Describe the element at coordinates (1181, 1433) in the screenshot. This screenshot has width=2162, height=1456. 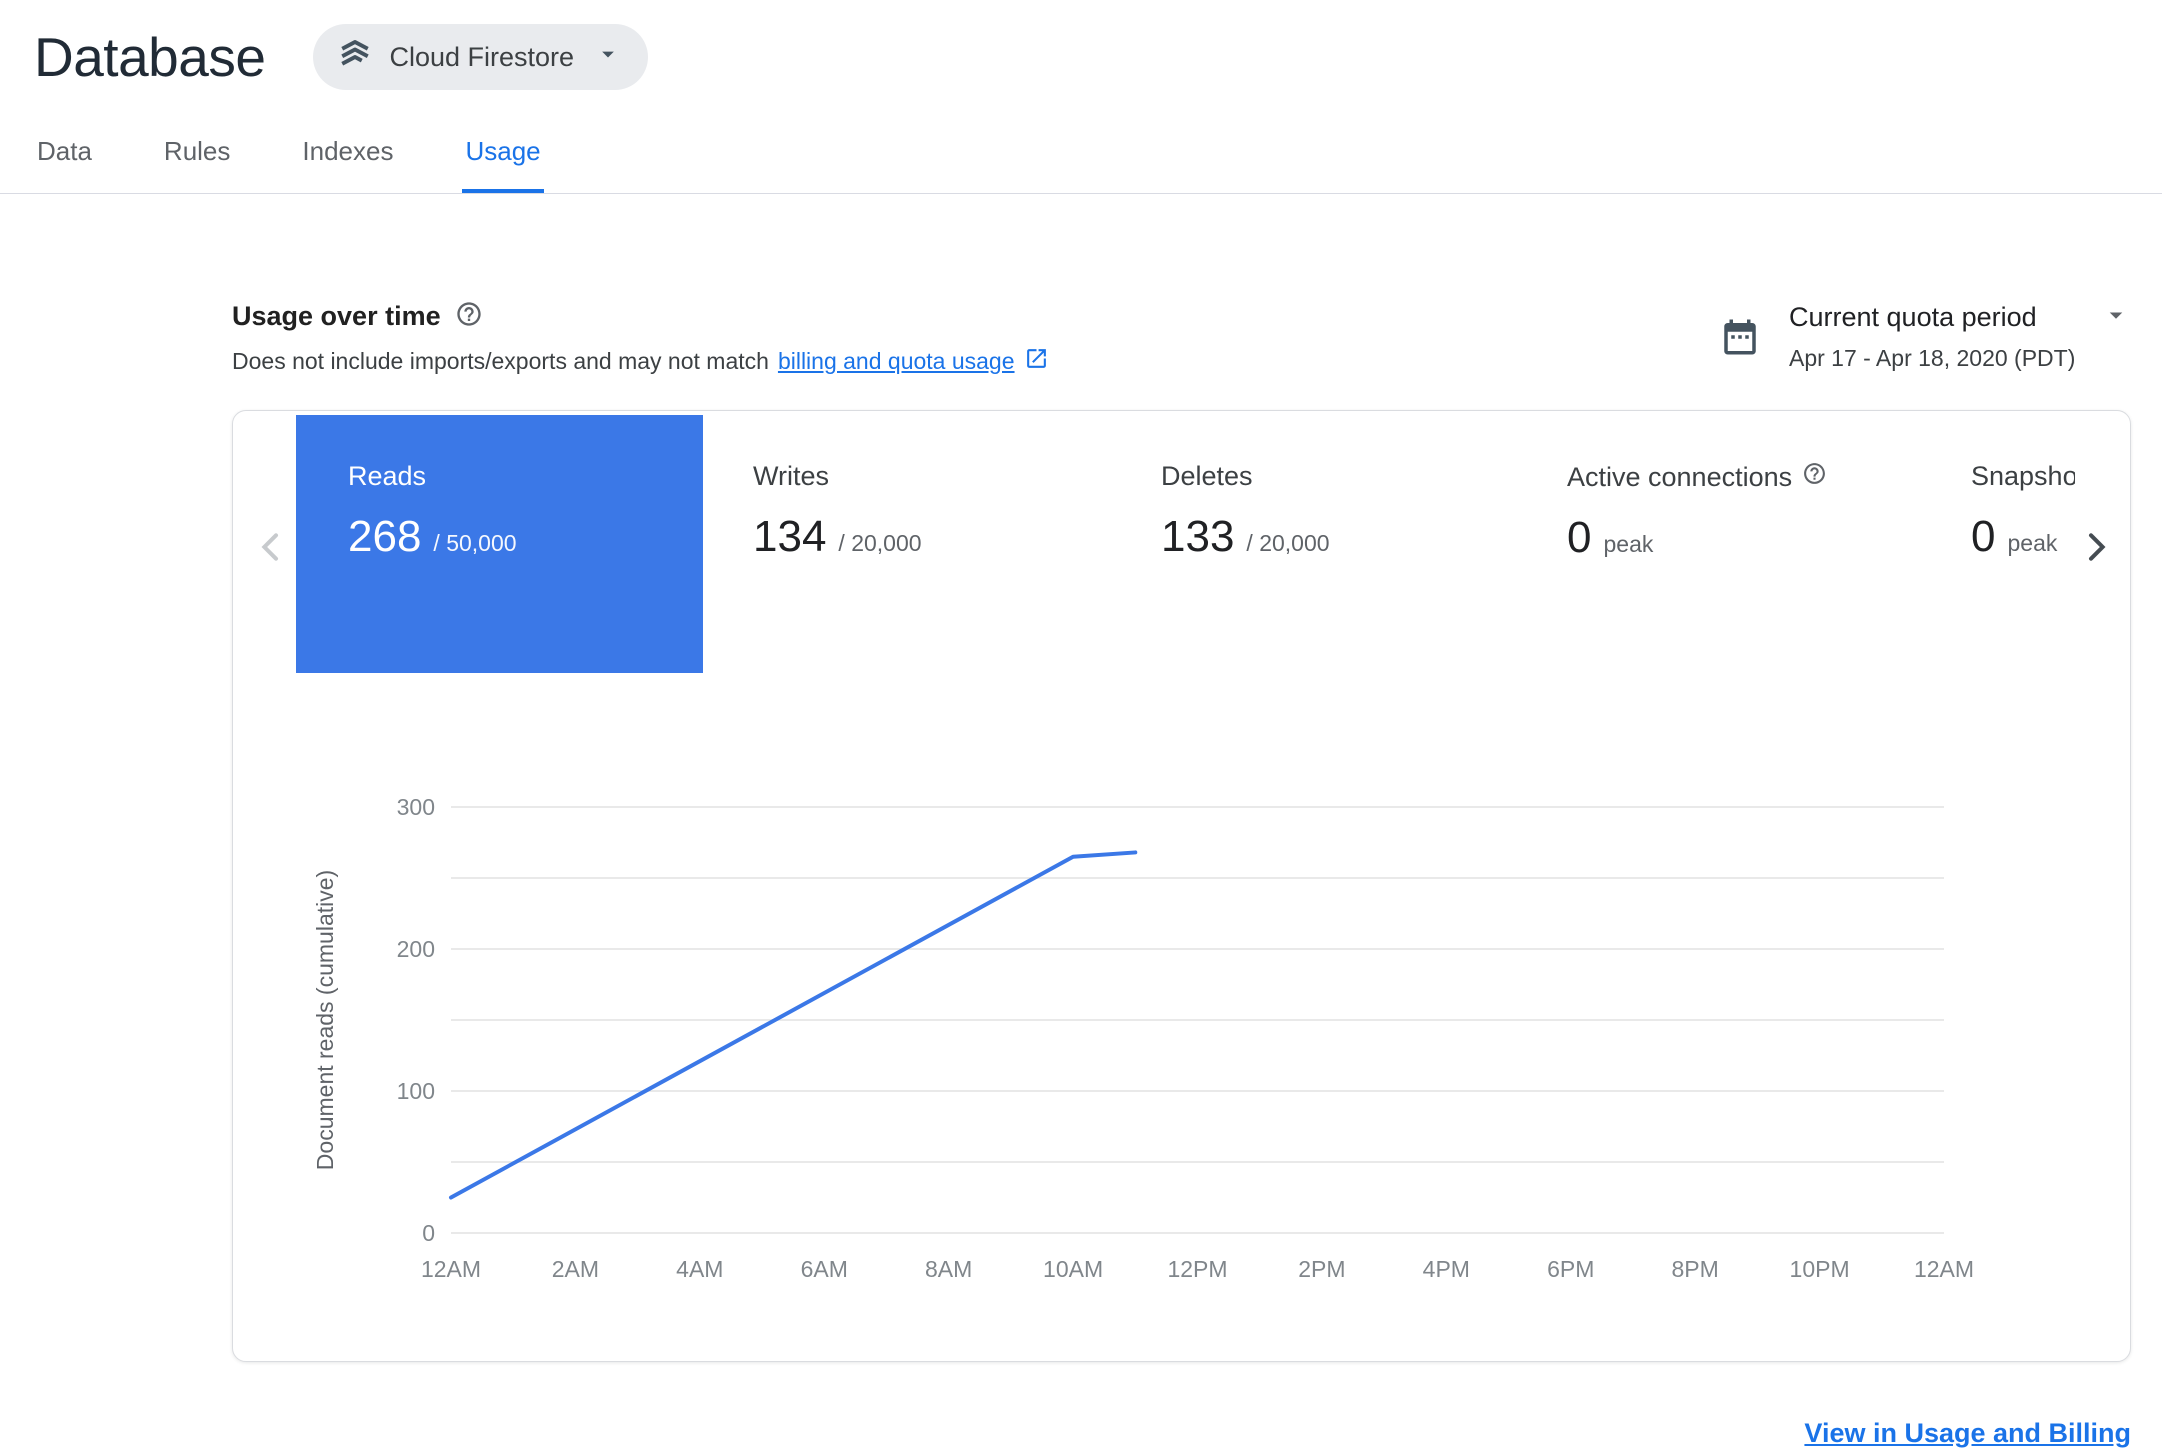
I see `footer-row: View in Usage and Billing` at that location.